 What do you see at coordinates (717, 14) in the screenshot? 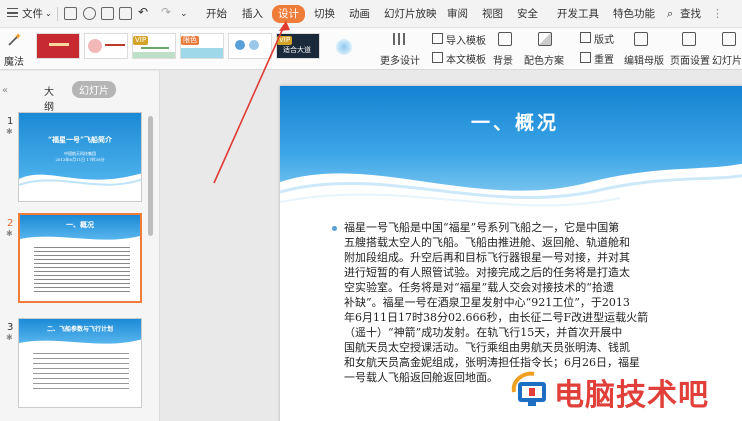
I see `more-icon: ⋮` at bounding box center [717, 14].